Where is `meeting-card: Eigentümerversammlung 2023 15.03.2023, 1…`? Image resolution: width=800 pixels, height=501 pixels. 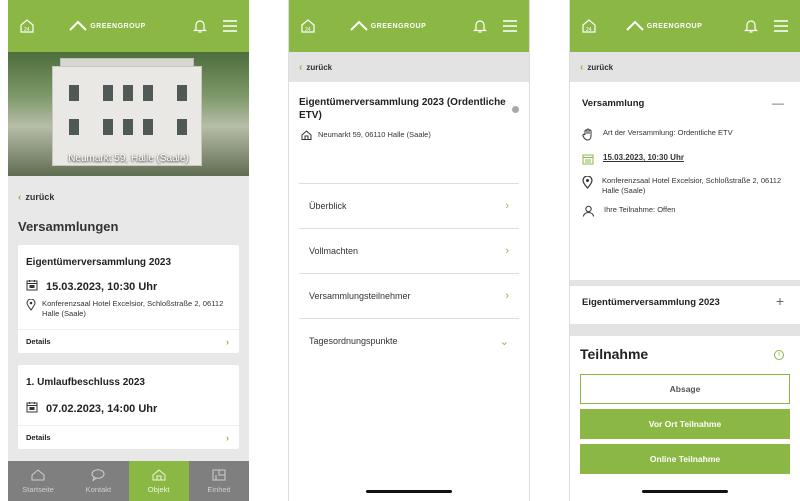
meeting-card: Eigentümerversammlung 2023 15.03.2023, 1… is located at coordinates (128, 299).